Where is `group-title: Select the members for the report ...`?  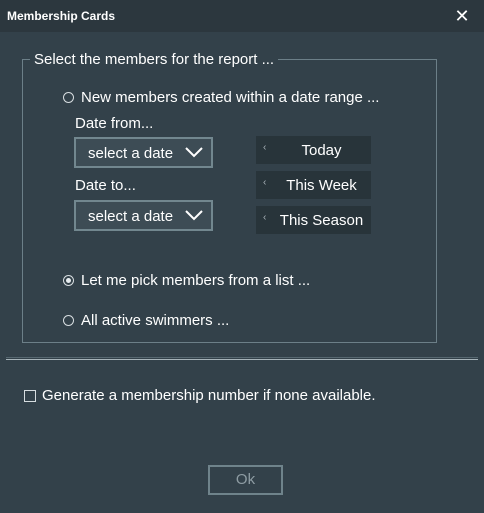
group-title: Select the members for the report ... is located at coordinates (154, 59).